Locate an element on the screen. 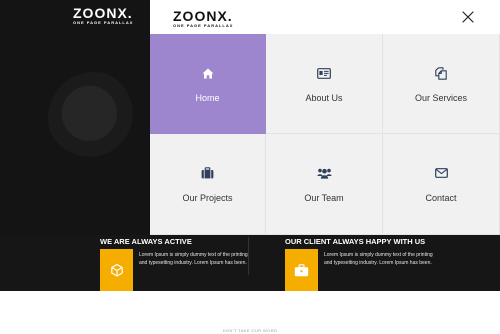 Image resolution: width=500 pixels, height=334 pixels. menu-header: ZOONX. ONE PAGE PARALLAX is located at coordinates (325, 17).